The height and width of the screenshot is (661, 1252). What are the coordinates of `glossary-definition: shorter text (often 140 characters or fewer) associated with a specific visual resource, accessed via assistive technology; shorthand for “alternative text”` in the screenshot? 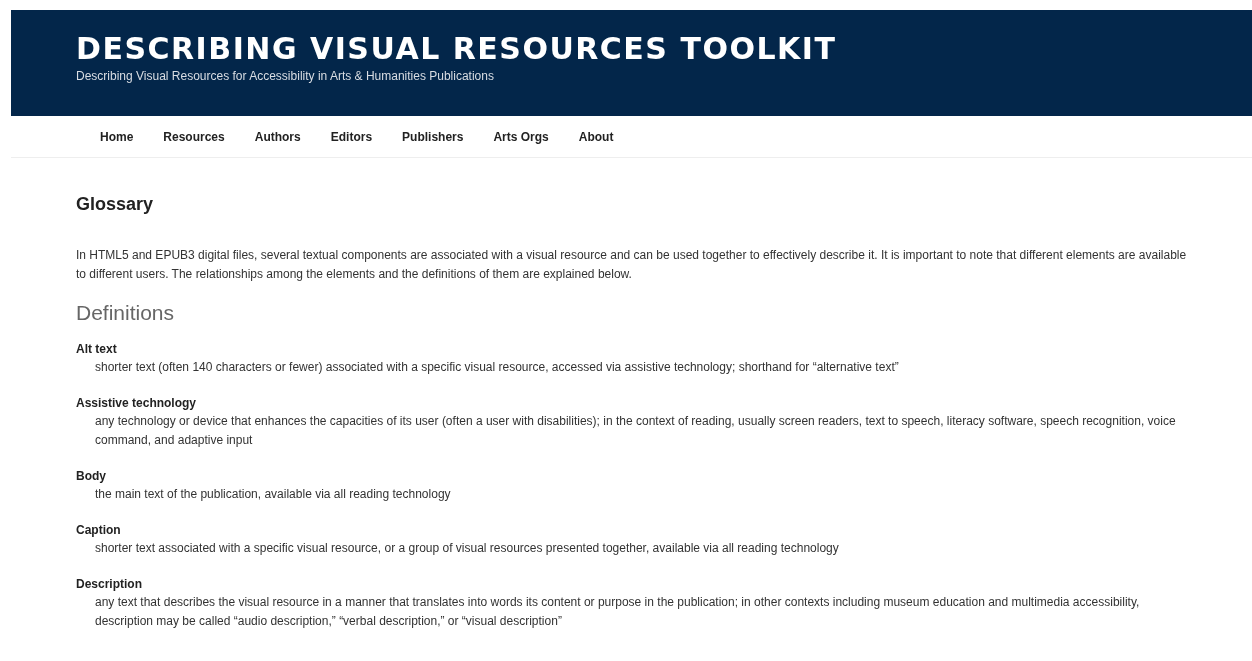 It's located at (497, 367).